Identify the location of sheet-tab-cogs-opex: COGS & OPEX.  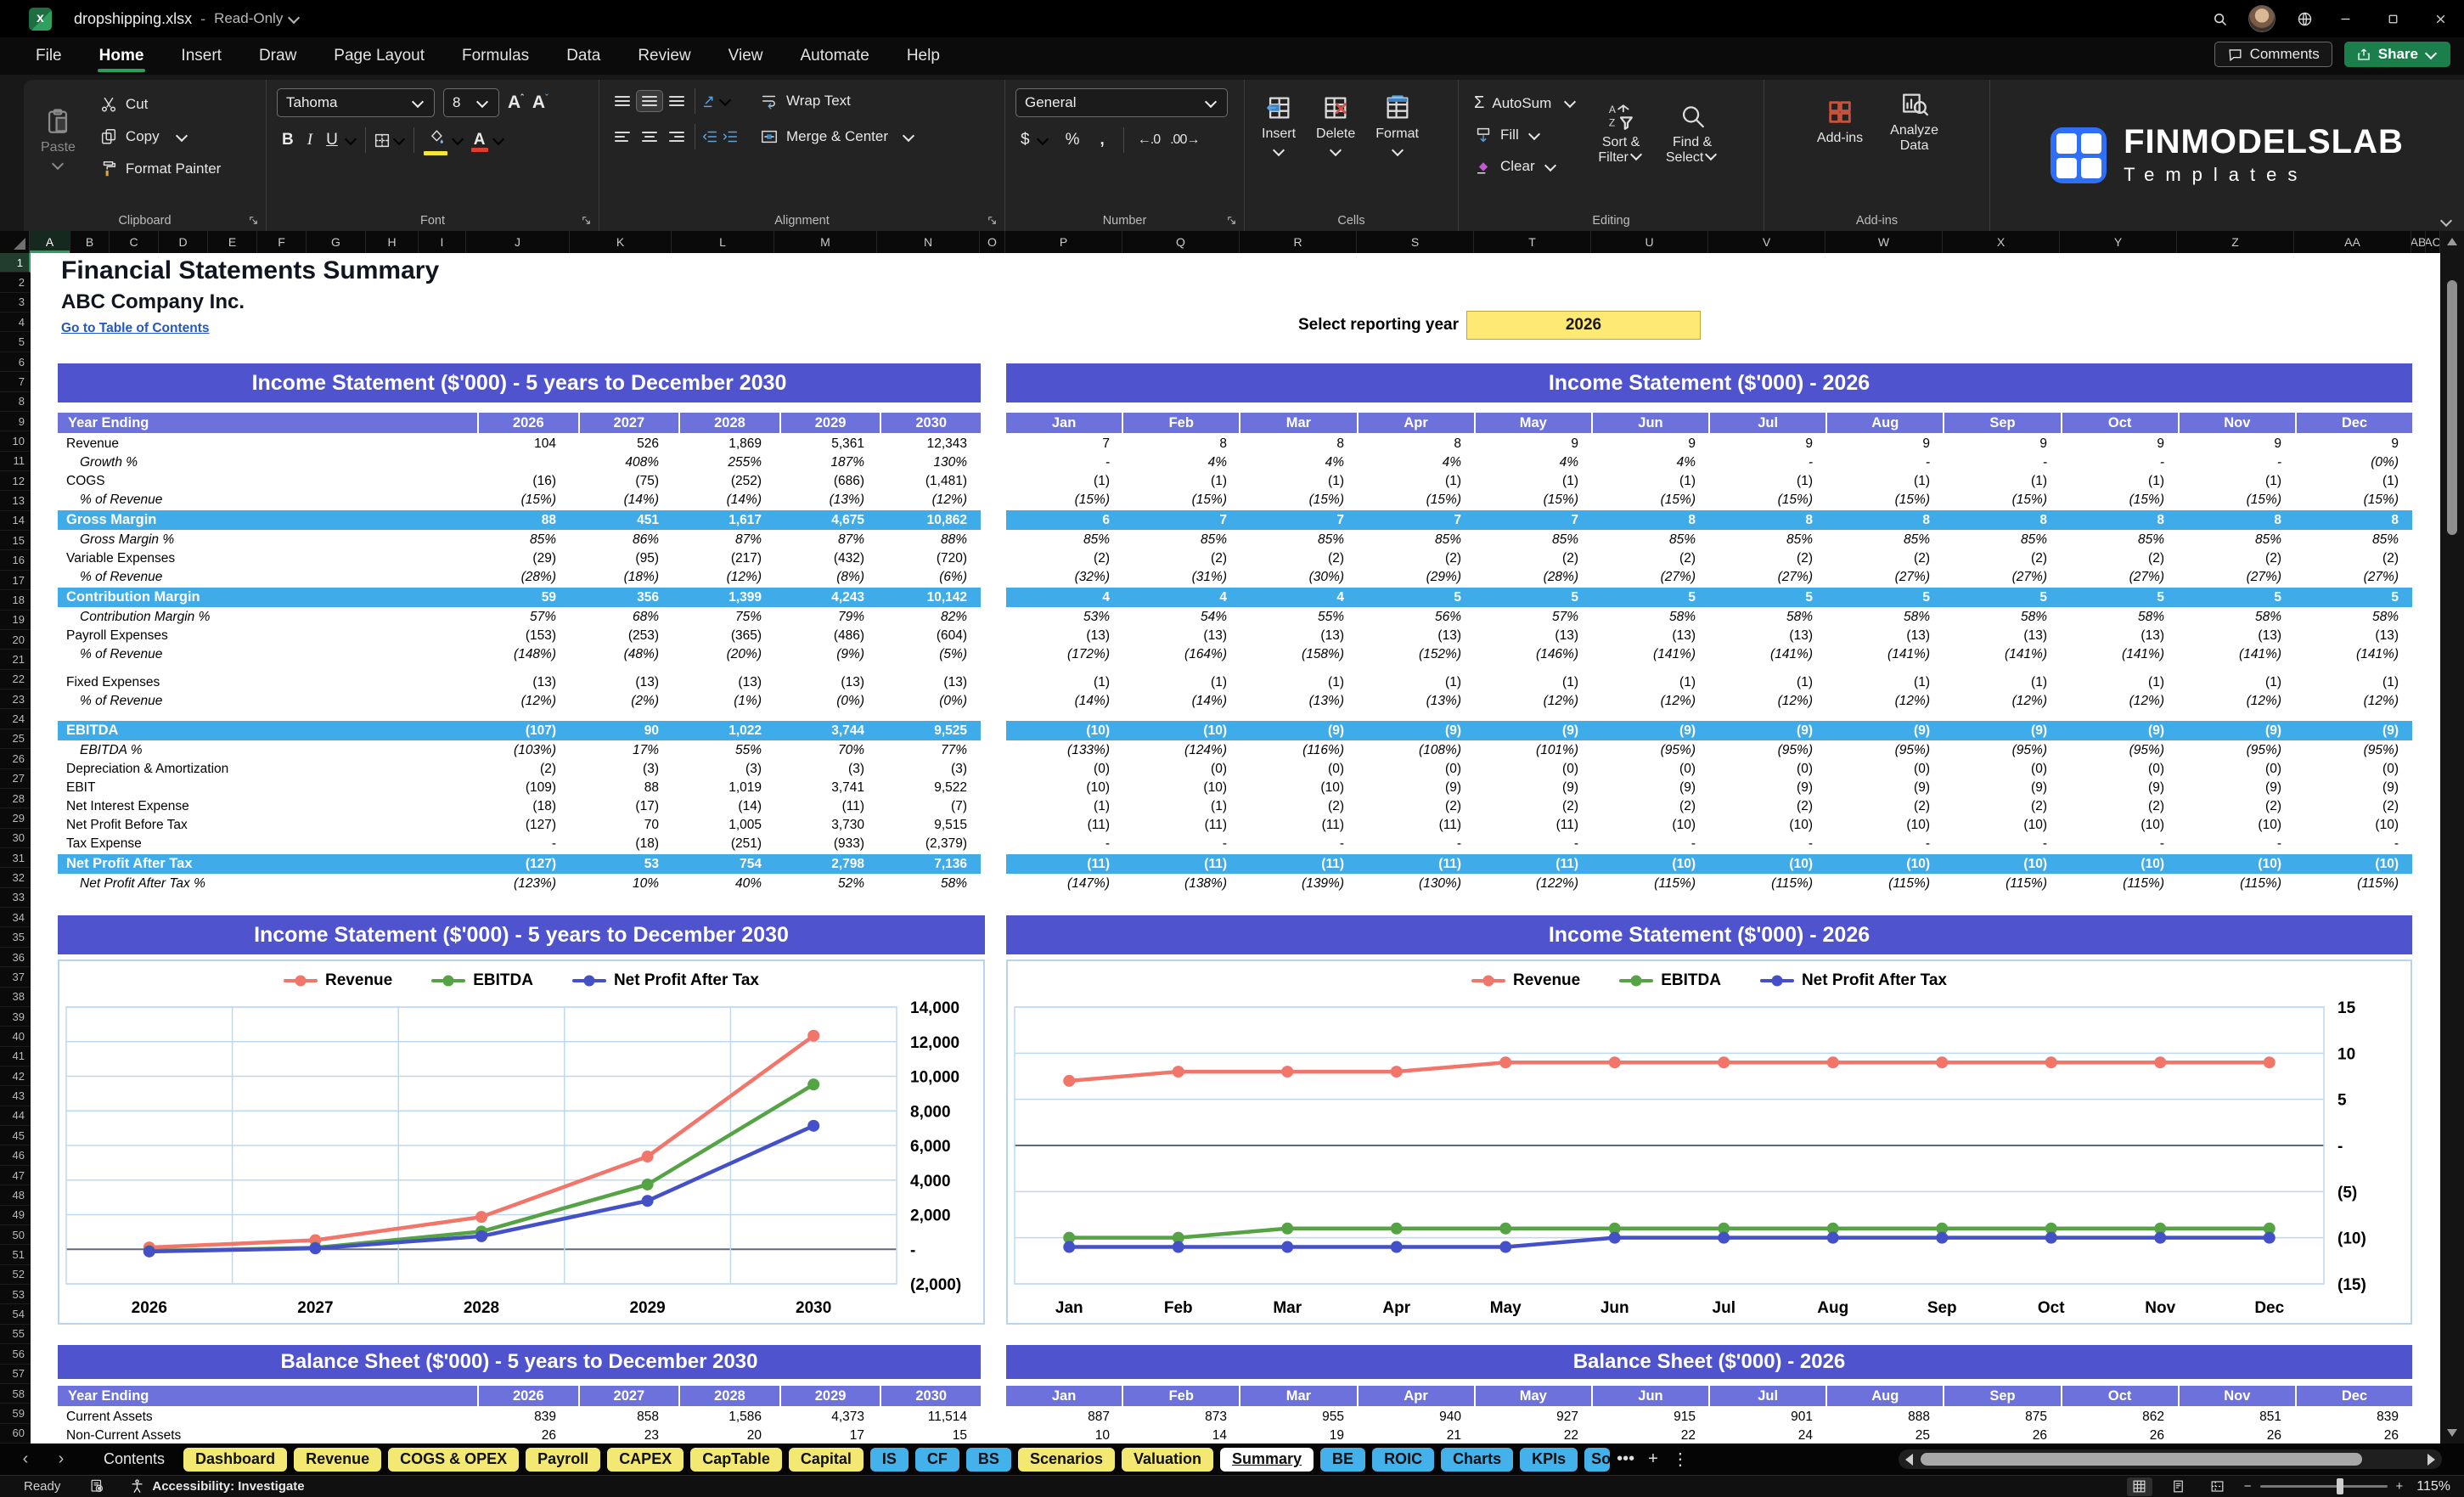
(454, 1459).